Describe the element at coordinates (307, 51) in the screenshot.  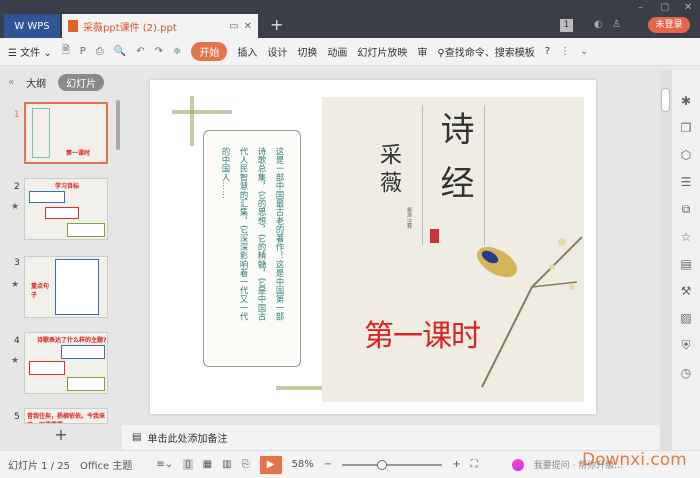
I see `tab-transition: 切换` at that location.